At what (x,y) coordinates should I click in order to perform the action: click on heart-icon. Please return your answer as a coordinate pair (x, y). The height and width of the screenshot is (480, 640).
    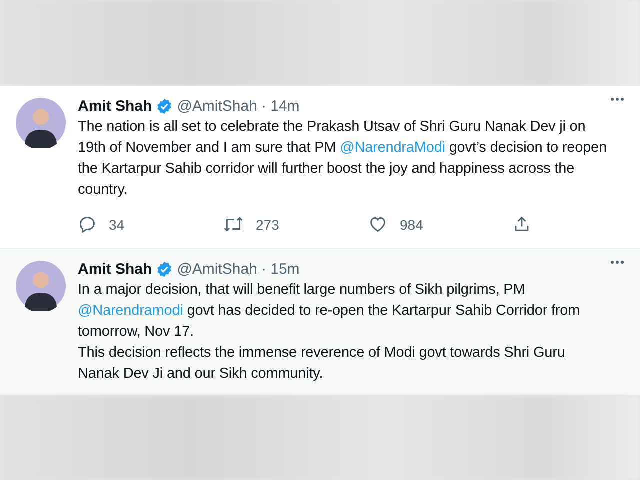
    Looking at the image, I should click on (378, 224).